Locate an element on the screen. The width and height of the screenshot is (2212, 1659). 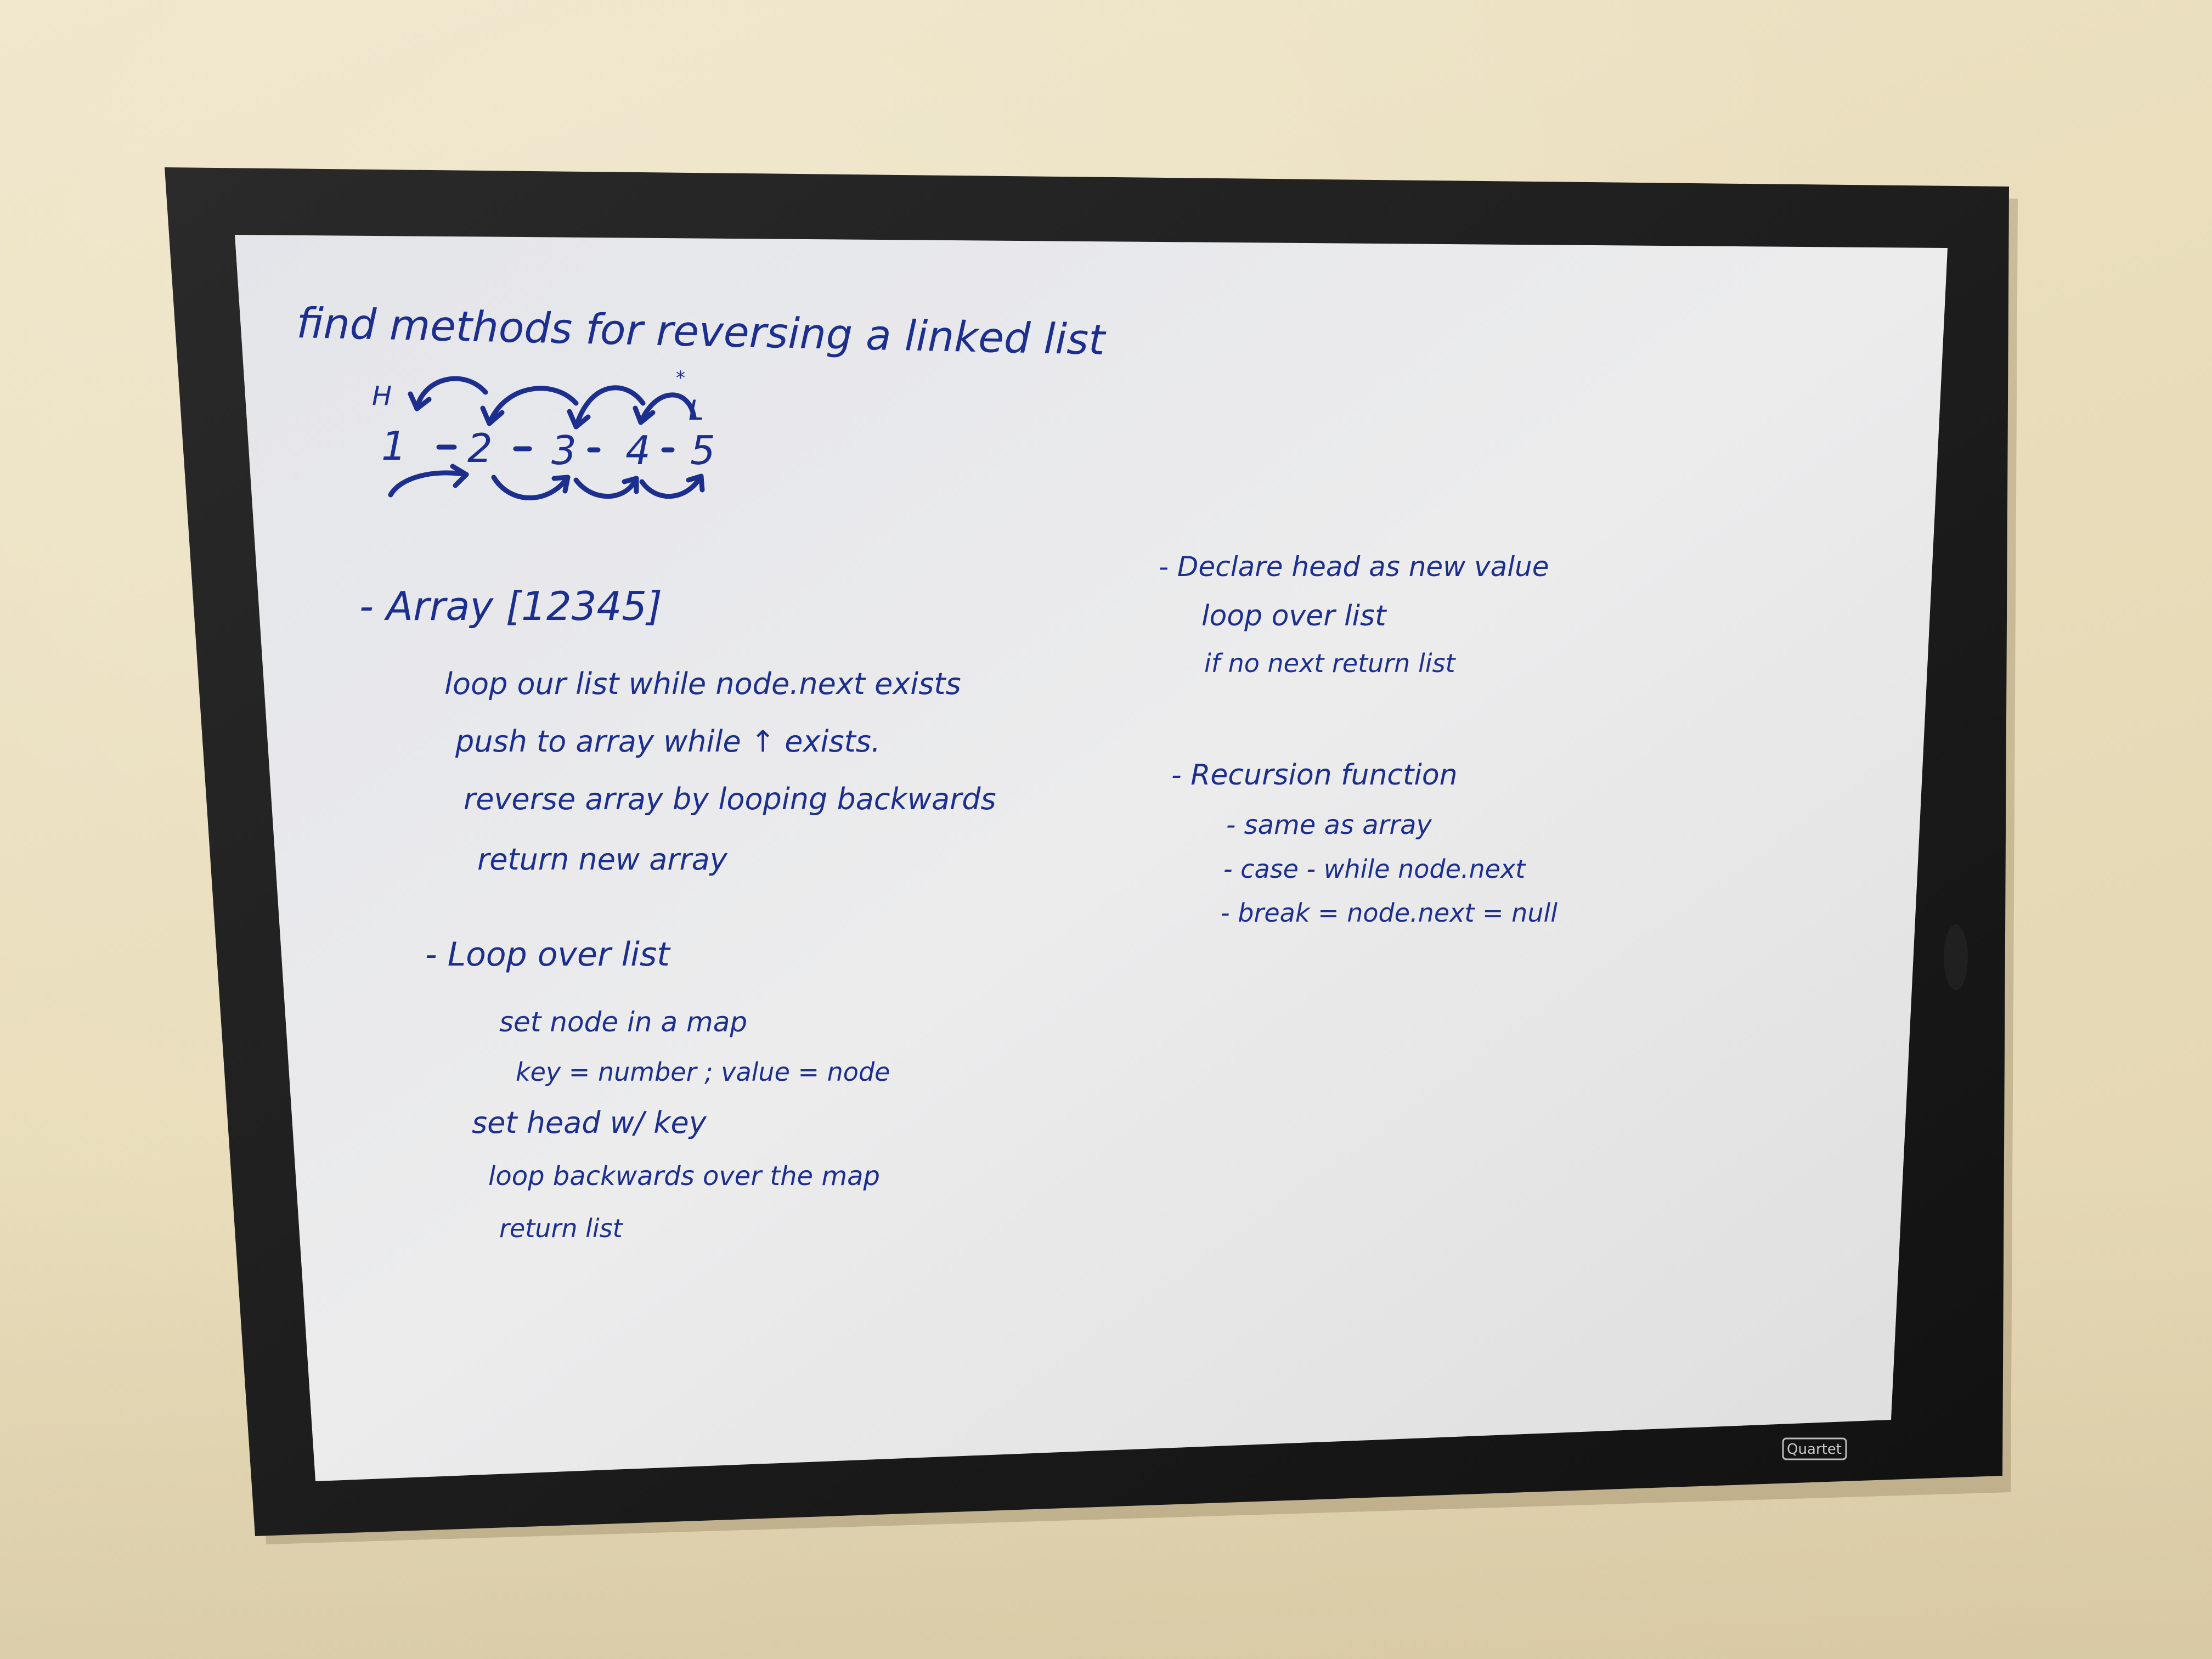
node-1: 1 is located at coordinates (394, 446).